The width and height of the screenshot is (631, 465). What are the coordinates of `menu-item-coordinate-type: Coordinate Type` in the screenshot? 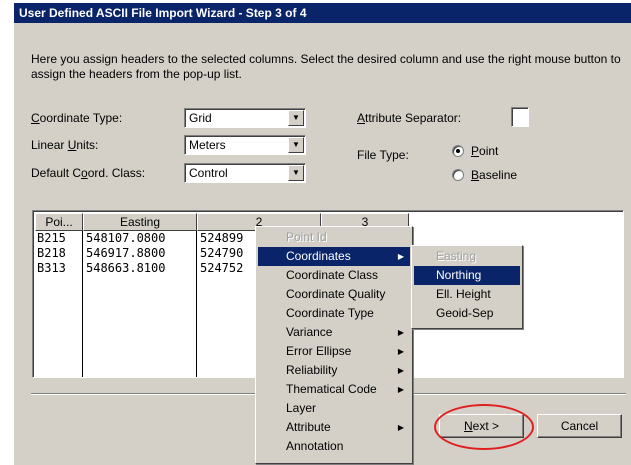 It's located at (334, 313).